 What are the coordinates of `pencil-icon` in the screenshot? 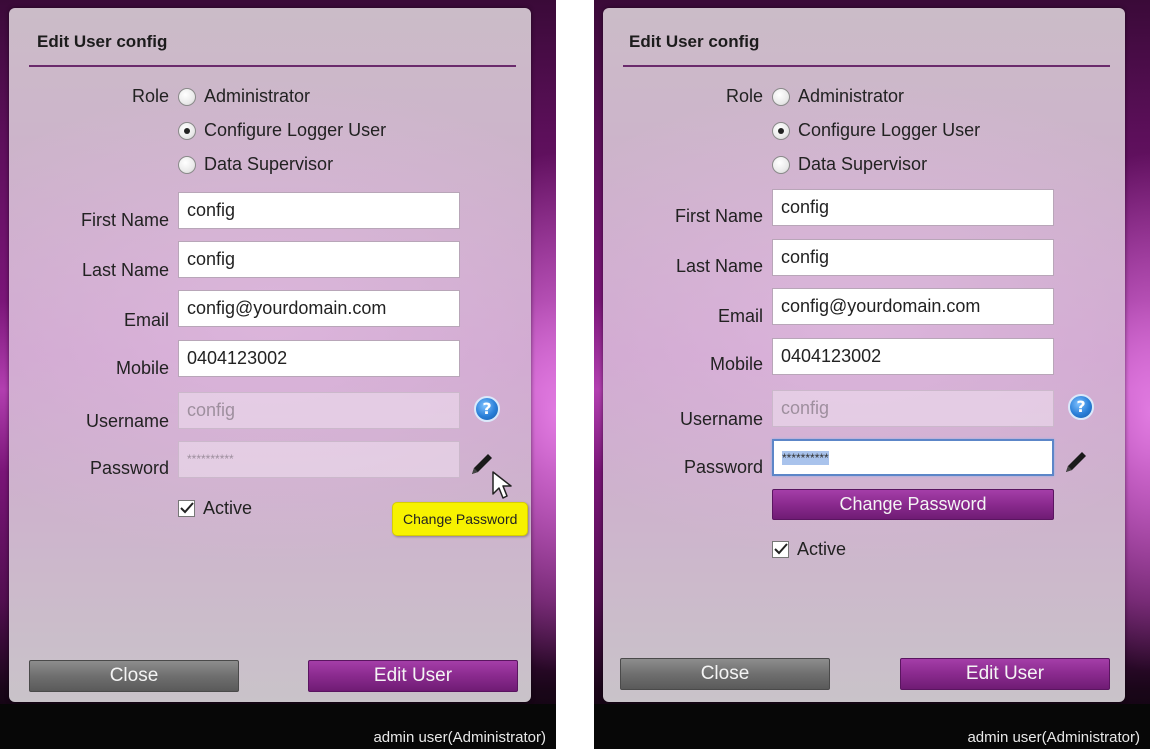 It's located at (1076, 462).